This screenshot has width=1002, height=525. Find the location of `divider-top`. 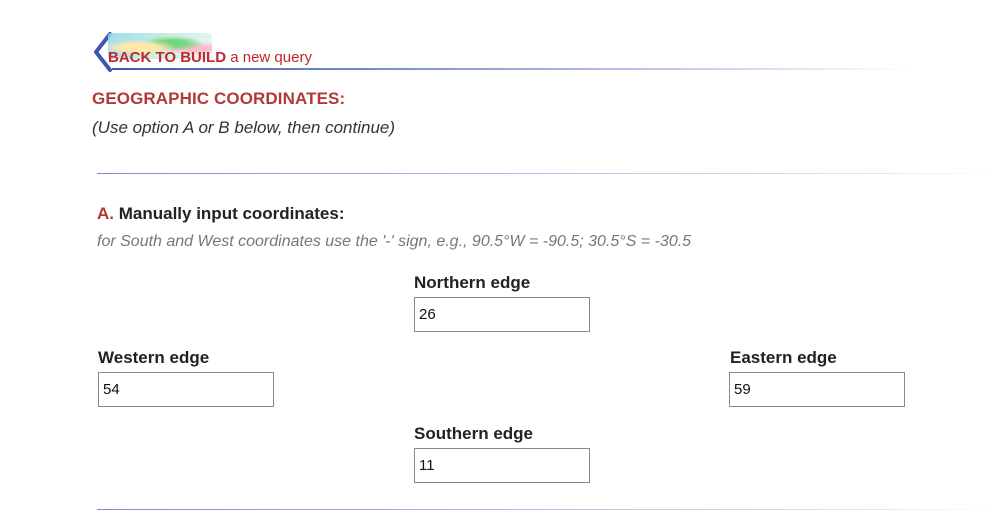

divider-top is located at coordinates (549, 173).